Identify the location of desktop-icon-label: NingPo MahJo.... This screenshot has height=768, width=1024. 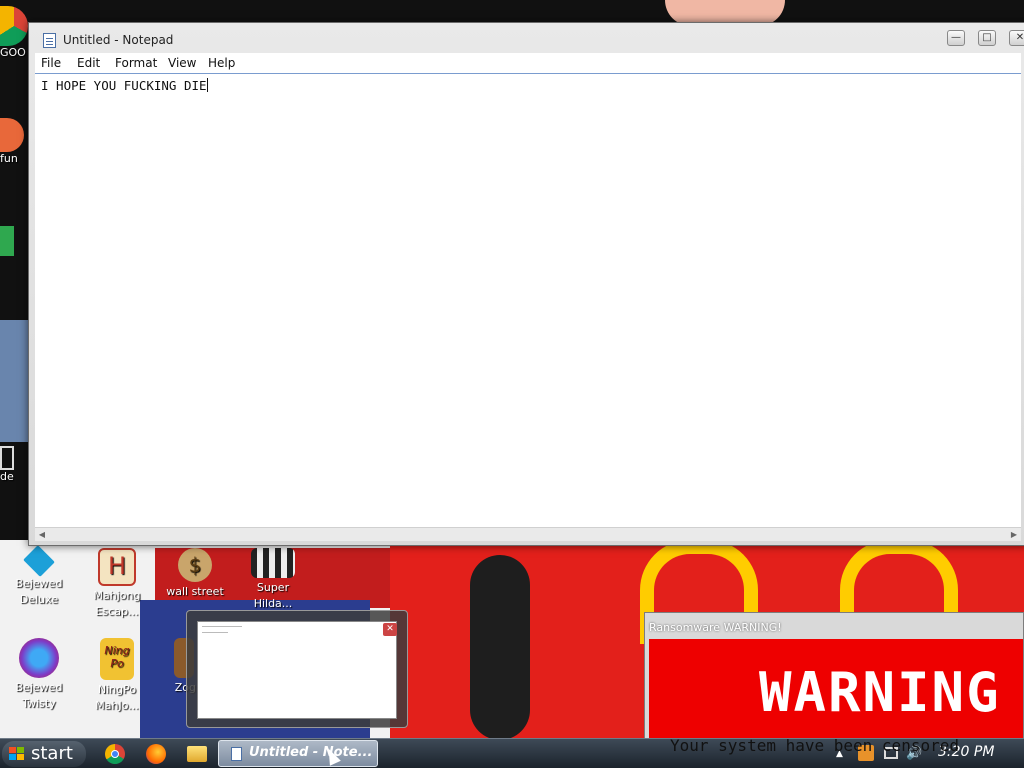
(117, 697).